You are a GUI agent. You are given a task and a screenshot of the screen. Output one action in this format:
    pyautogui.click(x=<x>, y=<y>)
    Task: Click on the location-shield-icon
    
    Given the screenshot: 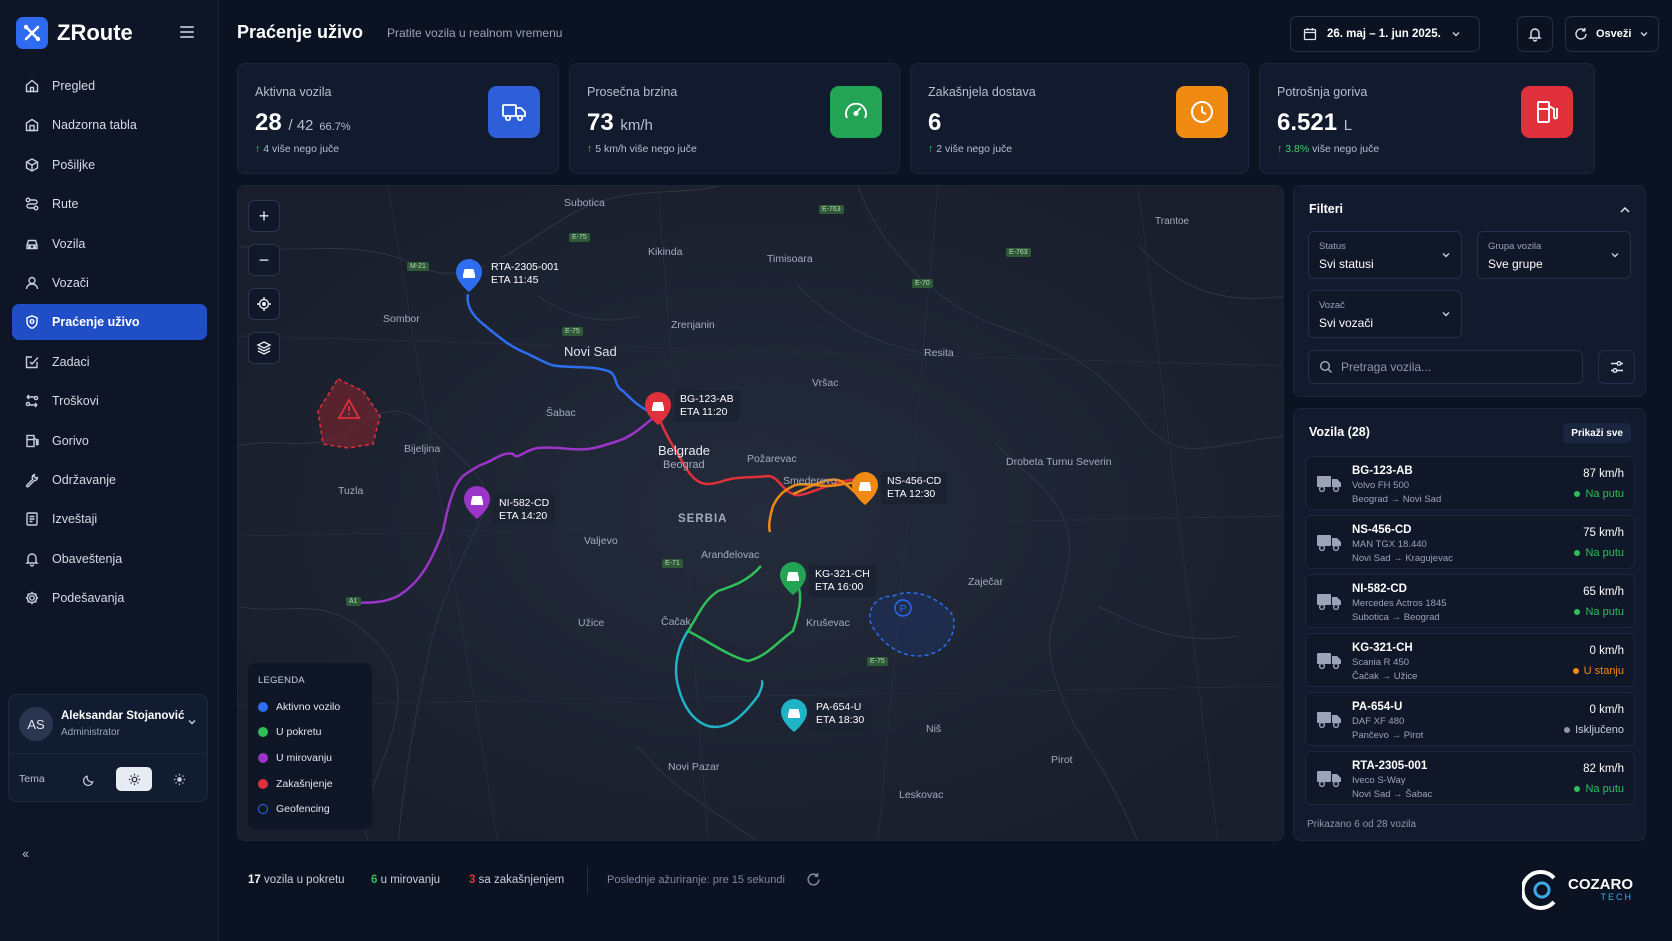 What is the action you would take?
    pyautogui.click(x=32, y=322)
    